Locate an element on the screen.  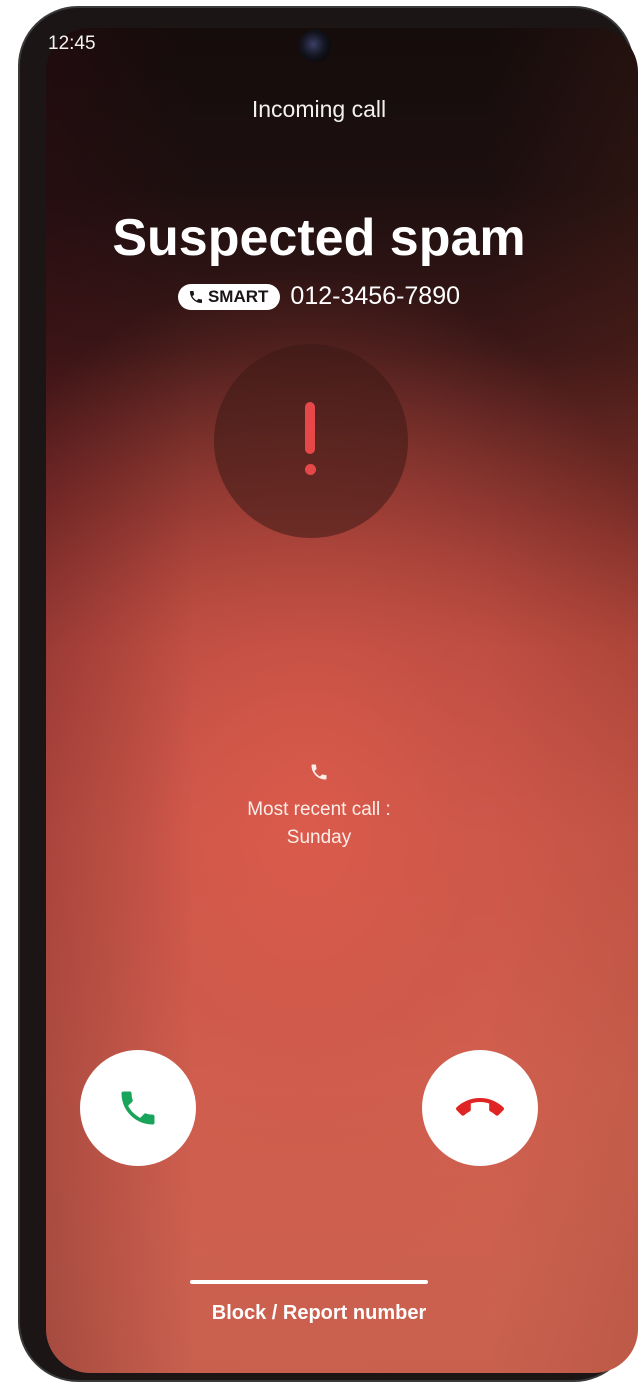
phone-number: 012-3456-7890 is located at coordinates (375, 296).